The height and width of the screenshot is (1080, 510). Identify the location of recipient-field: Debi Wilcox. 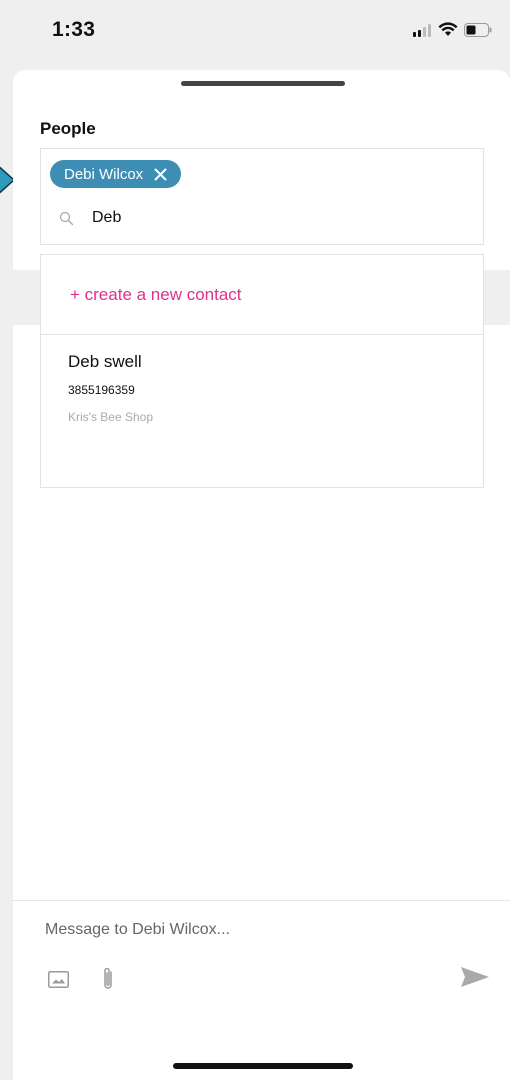
(262, 196).